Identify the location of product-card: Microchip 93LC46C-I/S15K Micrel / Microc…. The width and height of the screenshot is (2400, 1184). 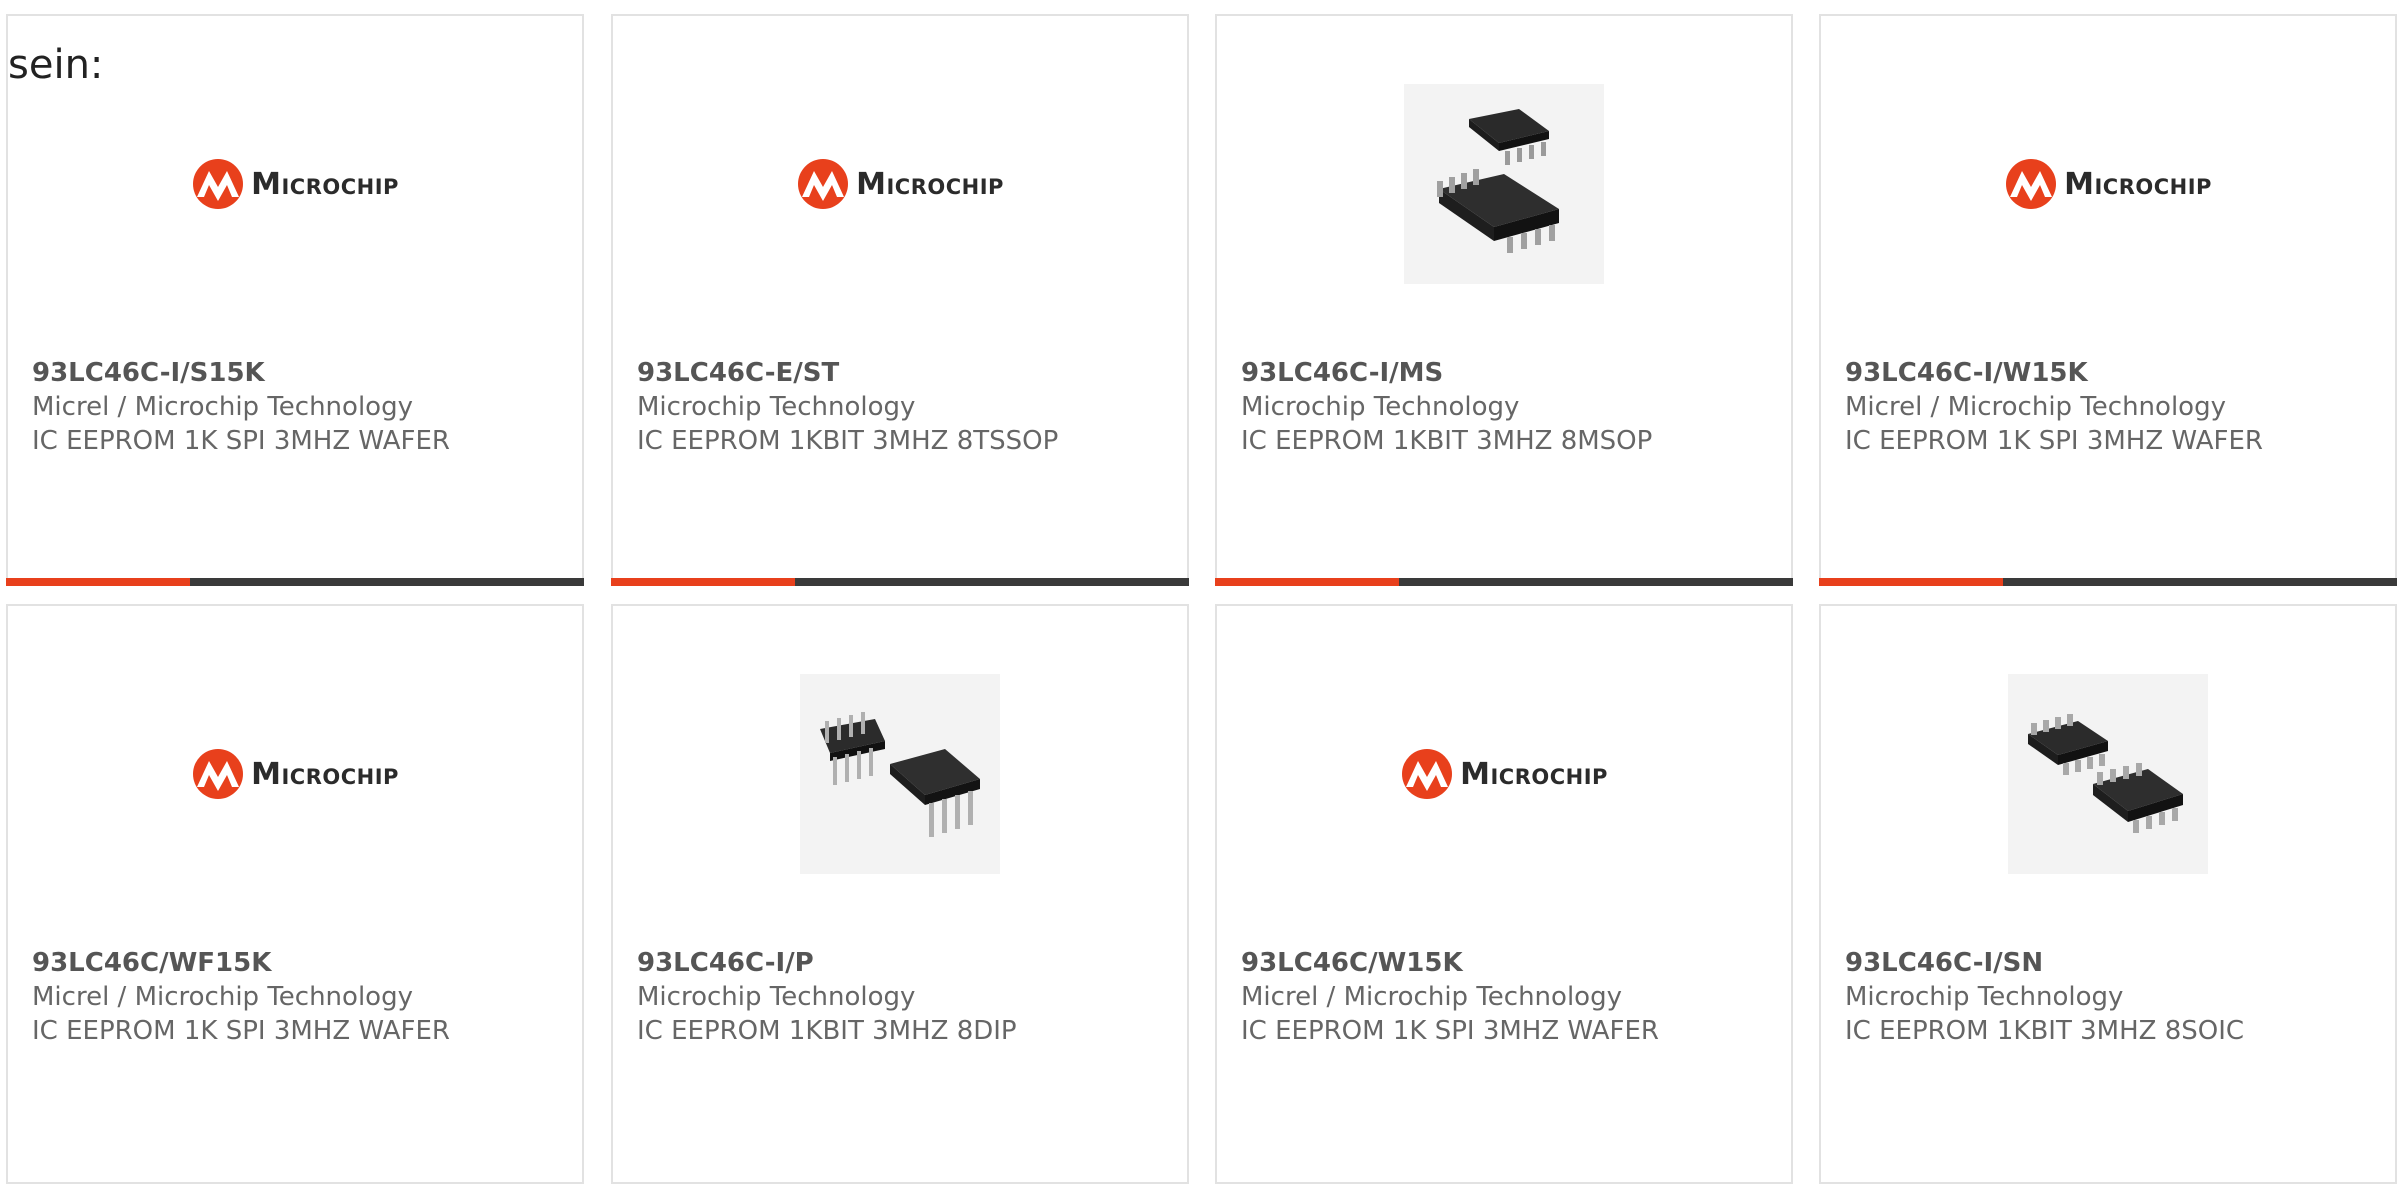
(295, 300).